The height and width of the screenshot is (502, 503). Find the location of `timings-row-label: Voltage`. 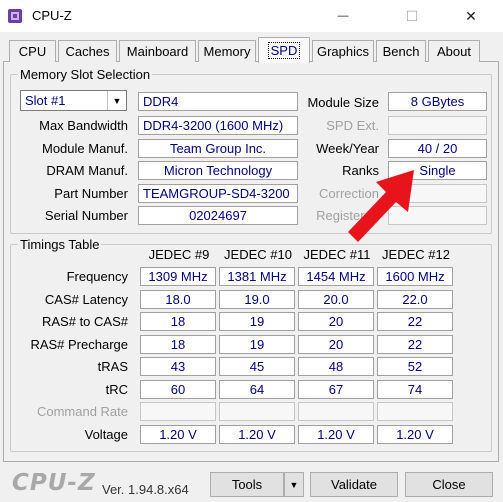

timings-row-label: Voltage is located at coordinates (106, 434).